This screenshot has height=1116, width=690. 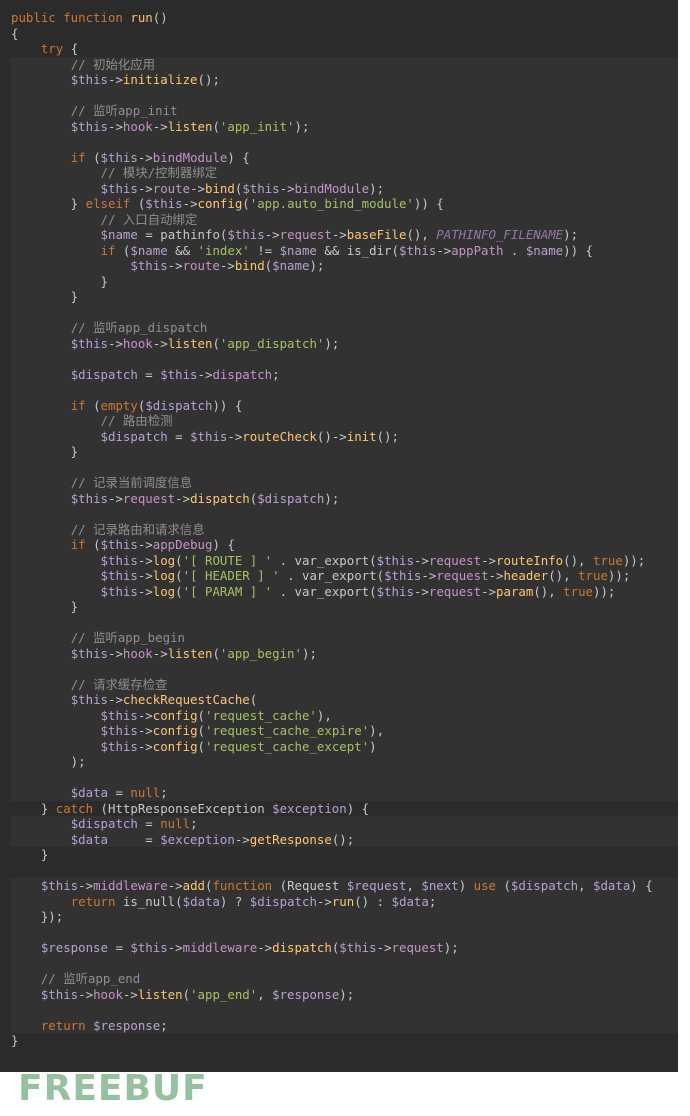 I want to click on code-token: route, so click(x=171, y=188).